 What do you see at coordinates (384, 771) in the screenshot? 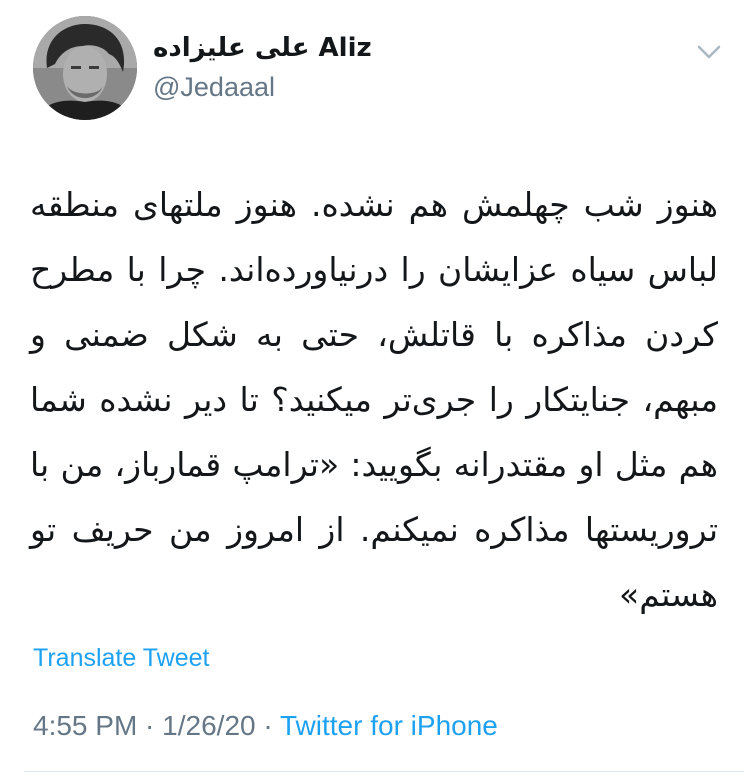
I see `divider` at bounding box center [384, 771].